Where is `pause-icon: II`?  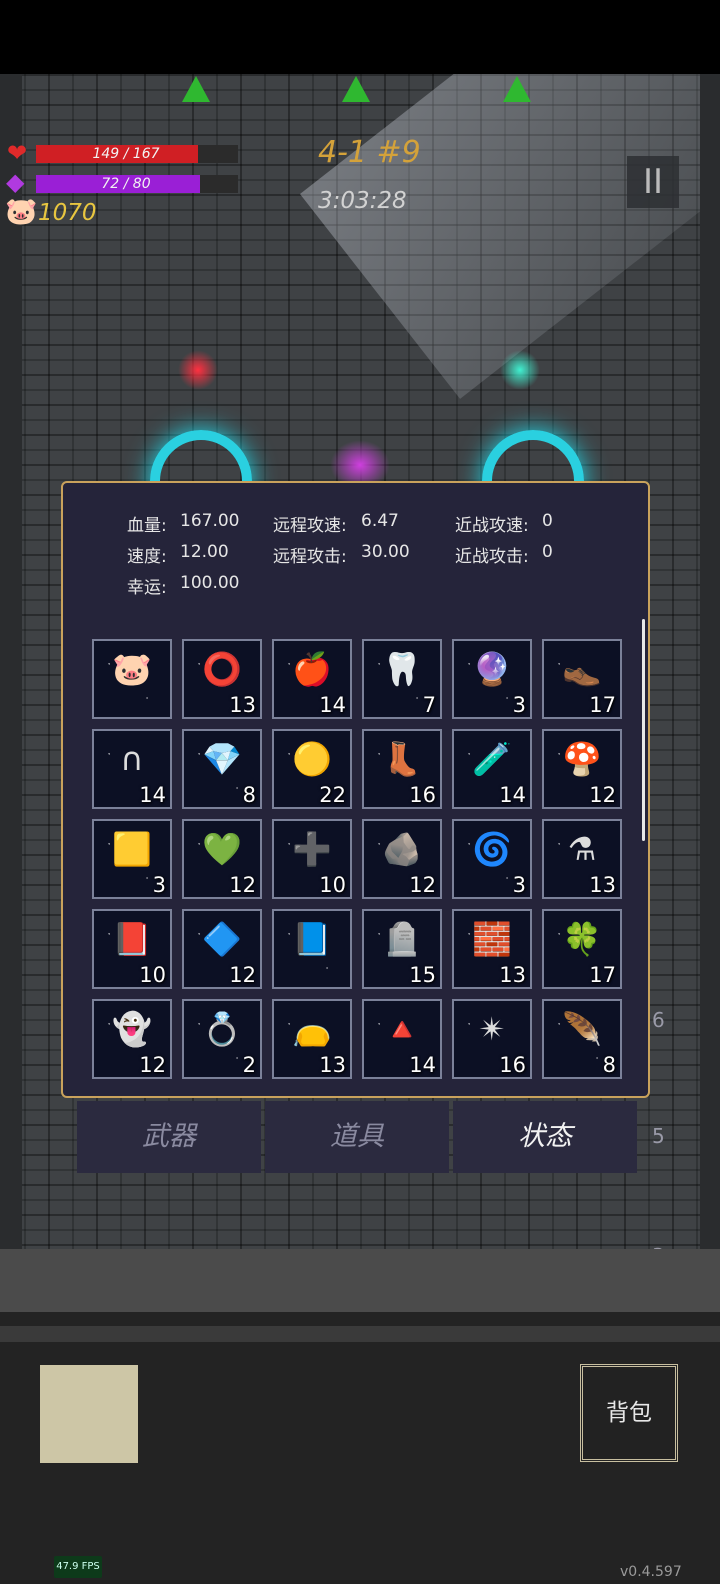
pause-icon: II is located at coordinates (653, 182).